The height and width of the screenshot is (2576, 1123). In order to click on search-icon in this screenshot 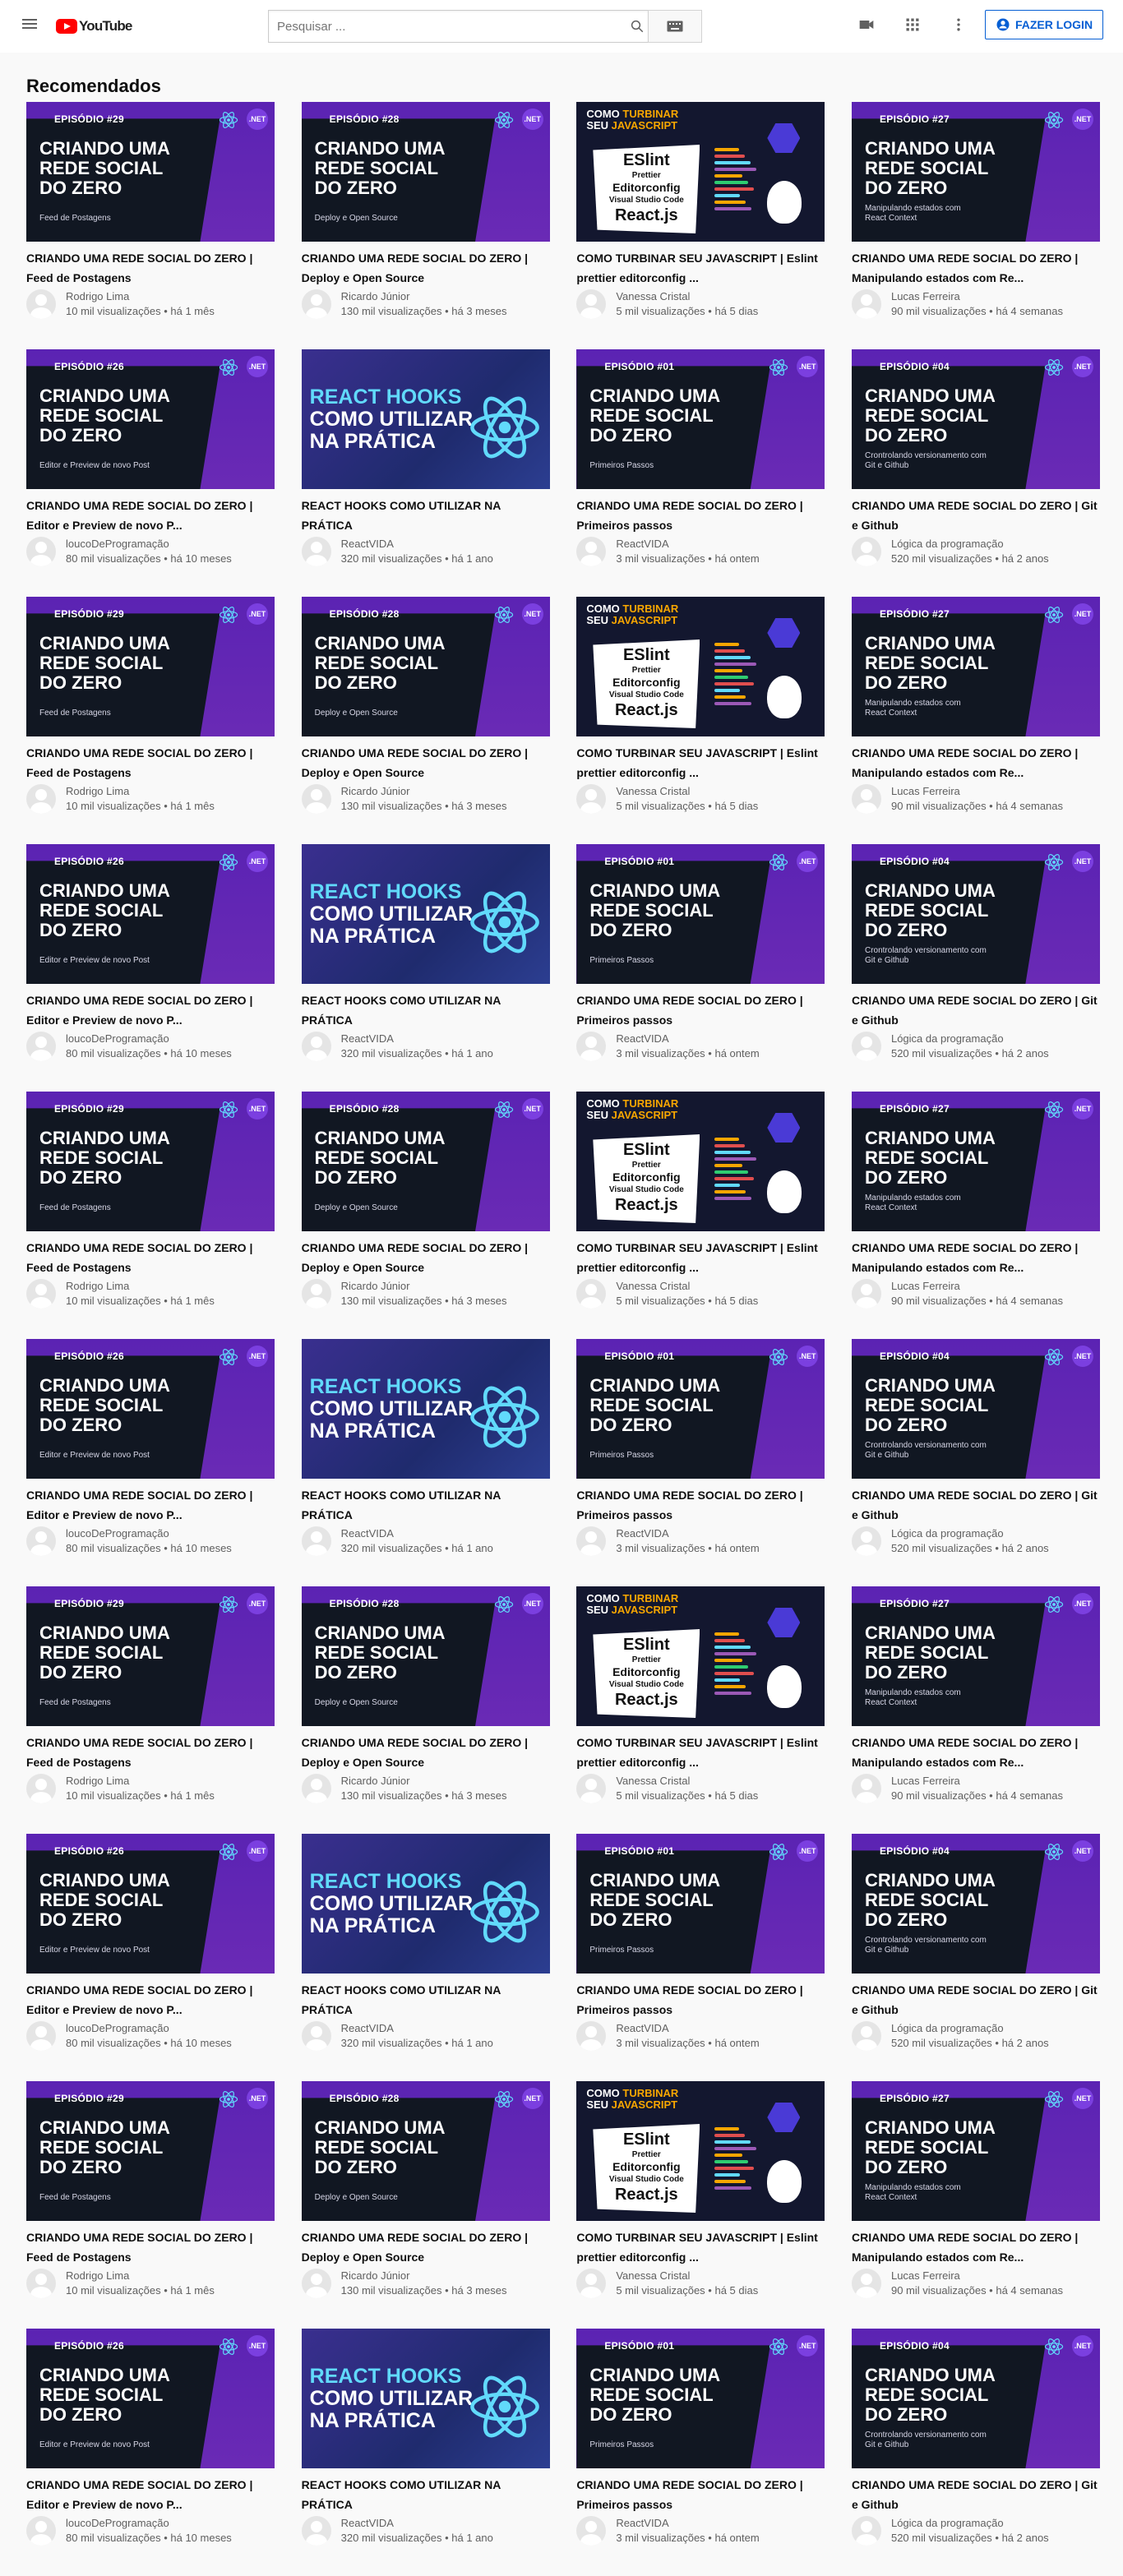, I will do `click(637, 26)`.